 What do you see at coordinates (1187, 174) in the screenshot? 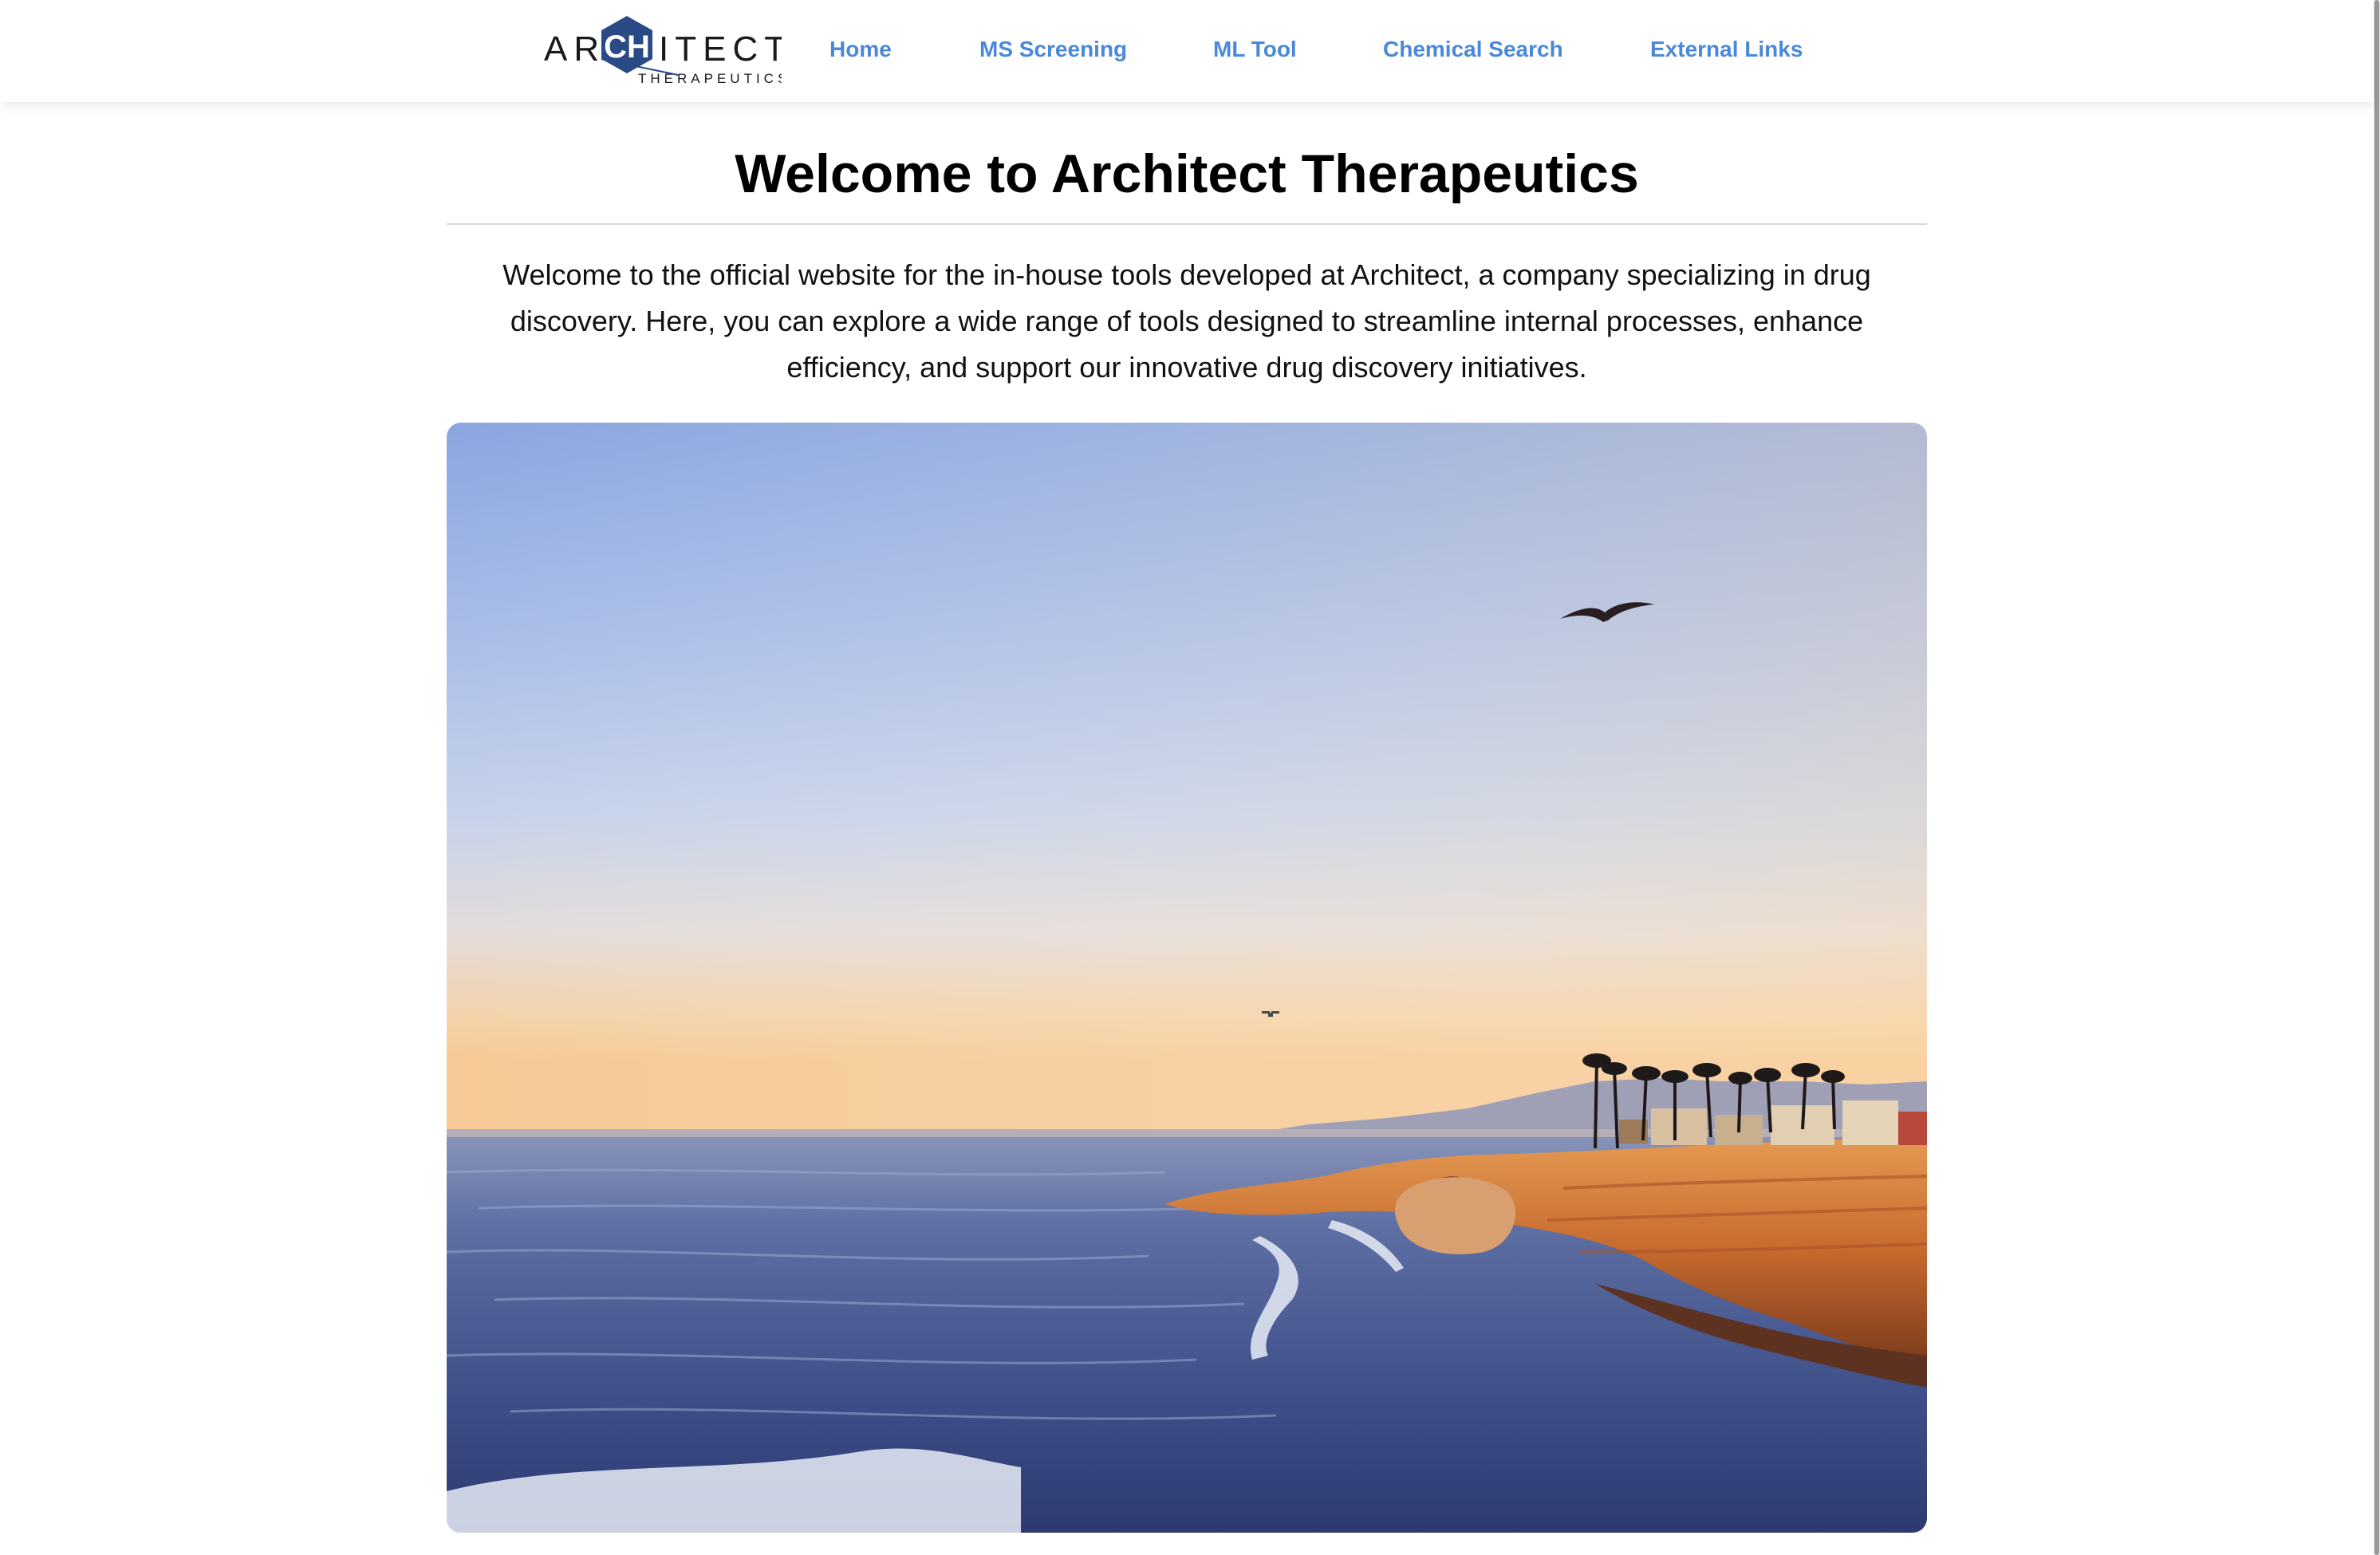
I see `page-title: Welcome to Architect Therapeutics` at bounding box center [1187, 174].